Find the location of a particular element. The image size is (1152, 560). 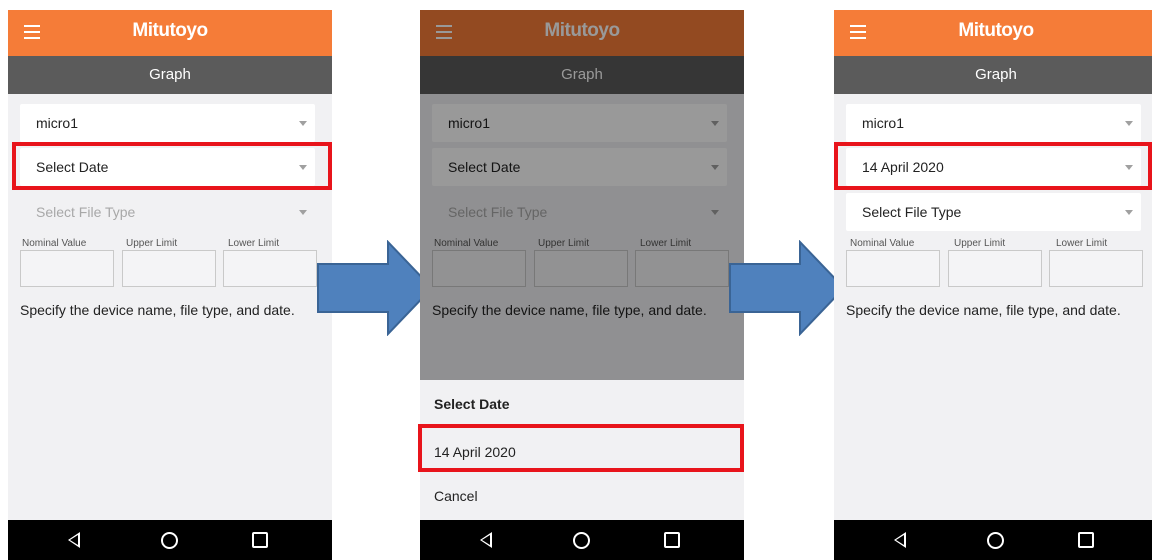

highlight-box-selected-date is located at coordinates (993, 166).